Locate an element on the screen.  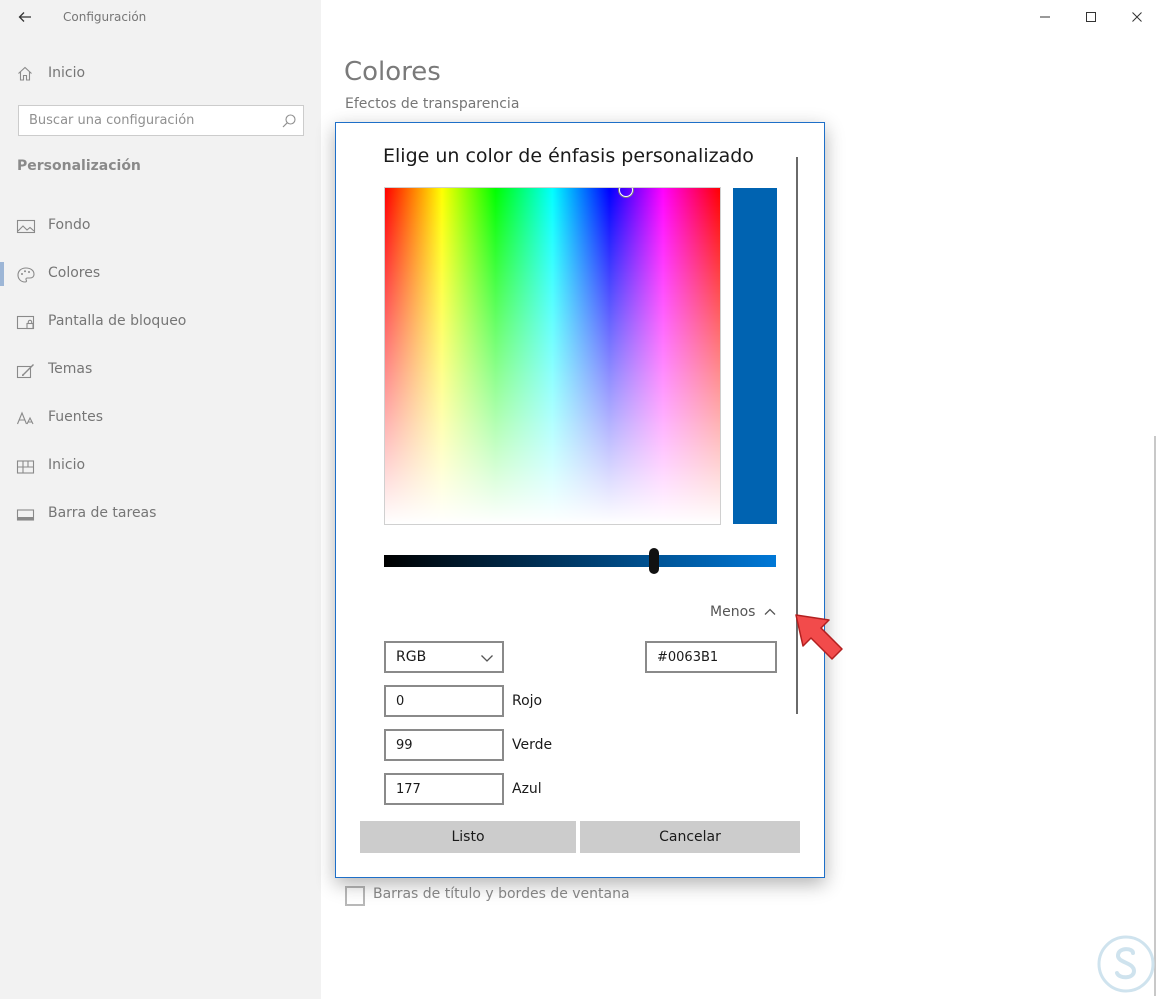
color-mode-dropdown: RGB is located at coordinates (444, 657).